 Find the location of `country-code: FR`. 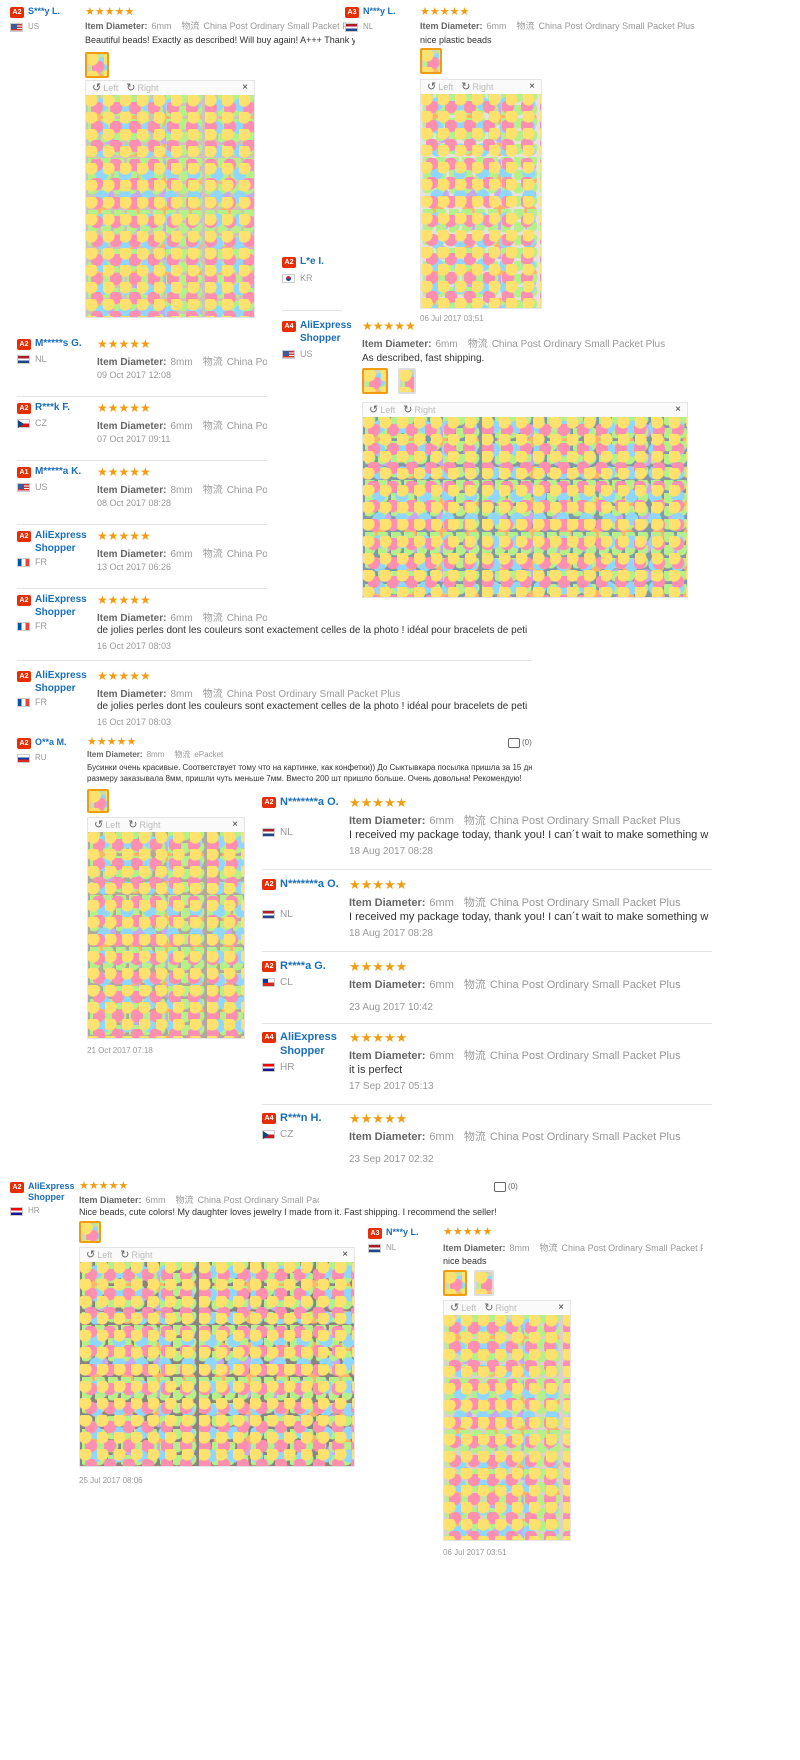

country-code: FR is located at coordinates (41, 702).